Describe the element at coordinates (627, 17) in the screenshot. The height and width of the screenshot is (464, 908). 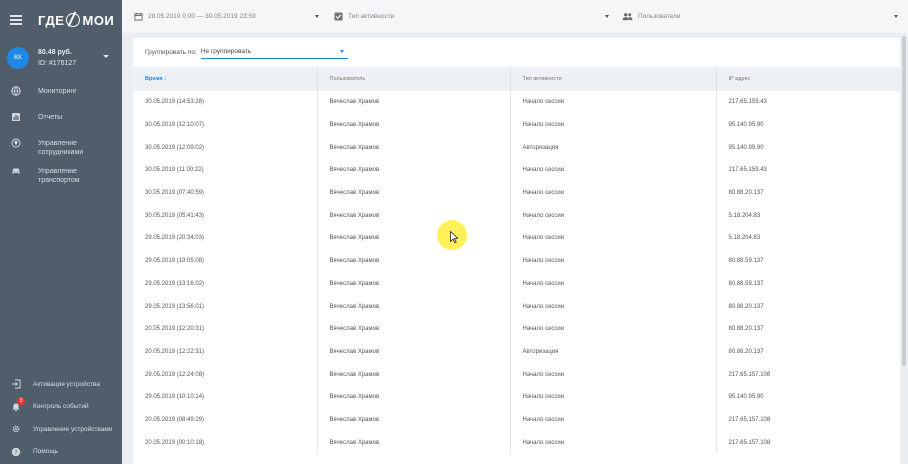
I see `users-icon` at that location.